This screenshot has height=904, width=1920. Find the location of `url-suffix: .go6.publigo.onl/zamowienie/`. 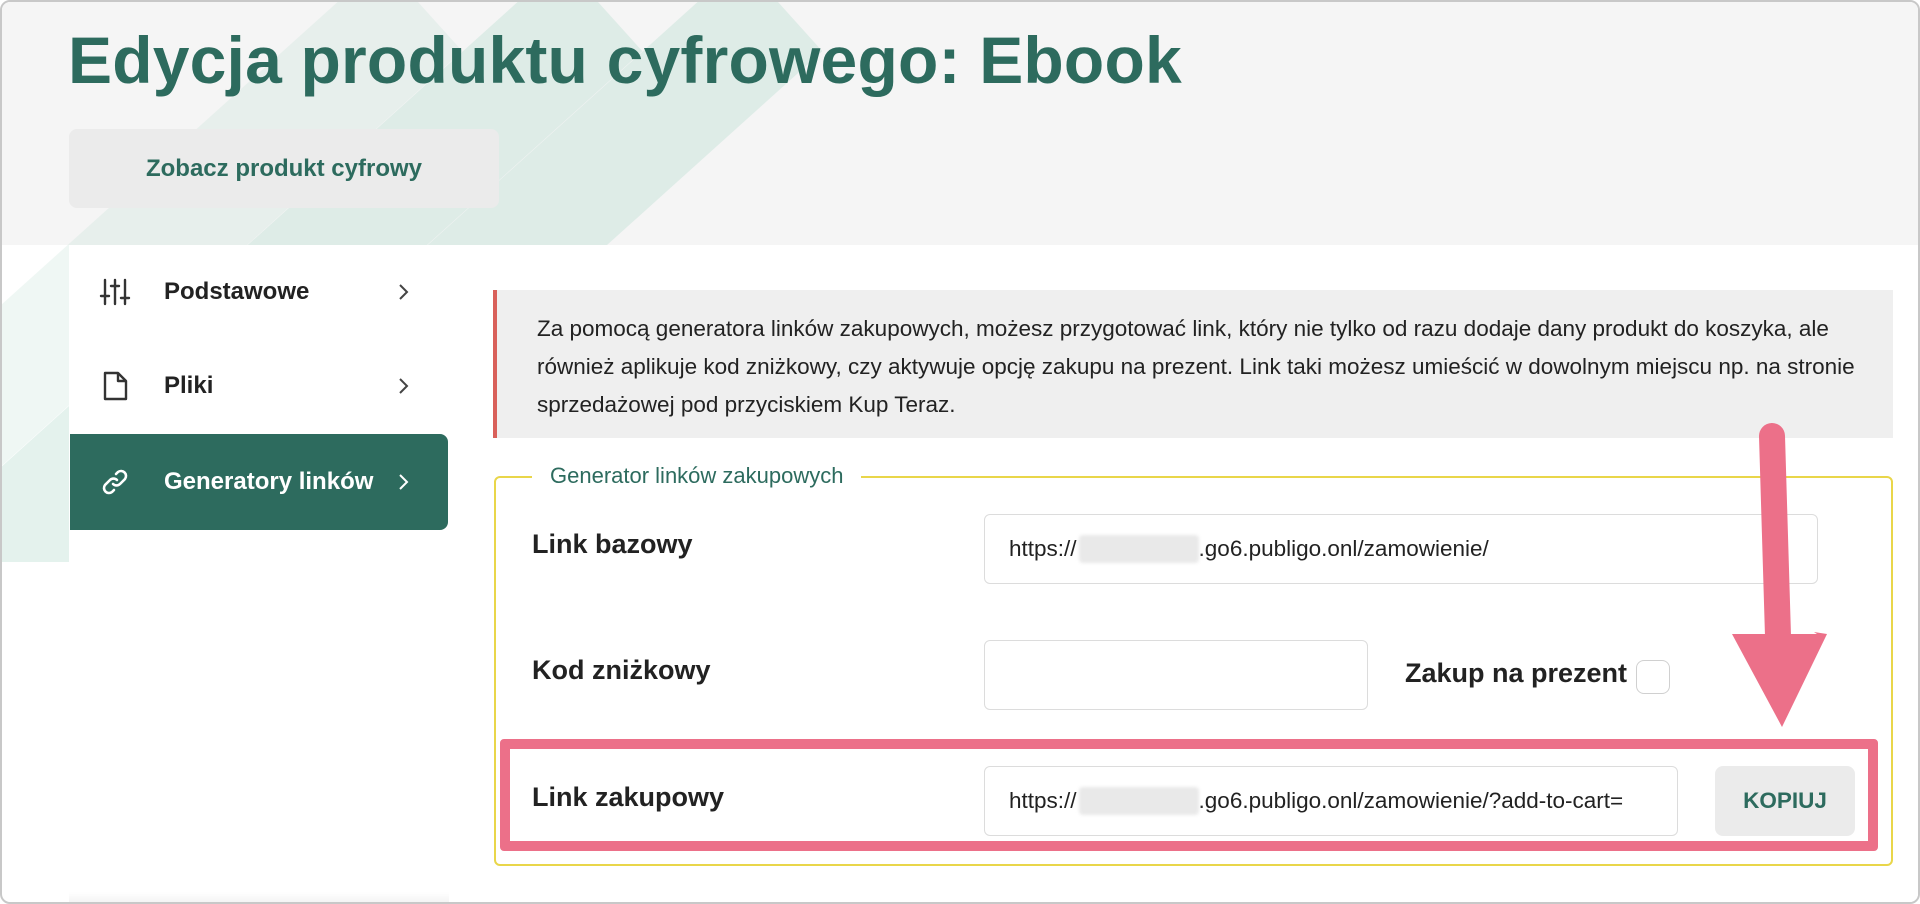

url-suffix: .go6.publigo.onl/zamowienie/ is located at coordinates (1343, 548).